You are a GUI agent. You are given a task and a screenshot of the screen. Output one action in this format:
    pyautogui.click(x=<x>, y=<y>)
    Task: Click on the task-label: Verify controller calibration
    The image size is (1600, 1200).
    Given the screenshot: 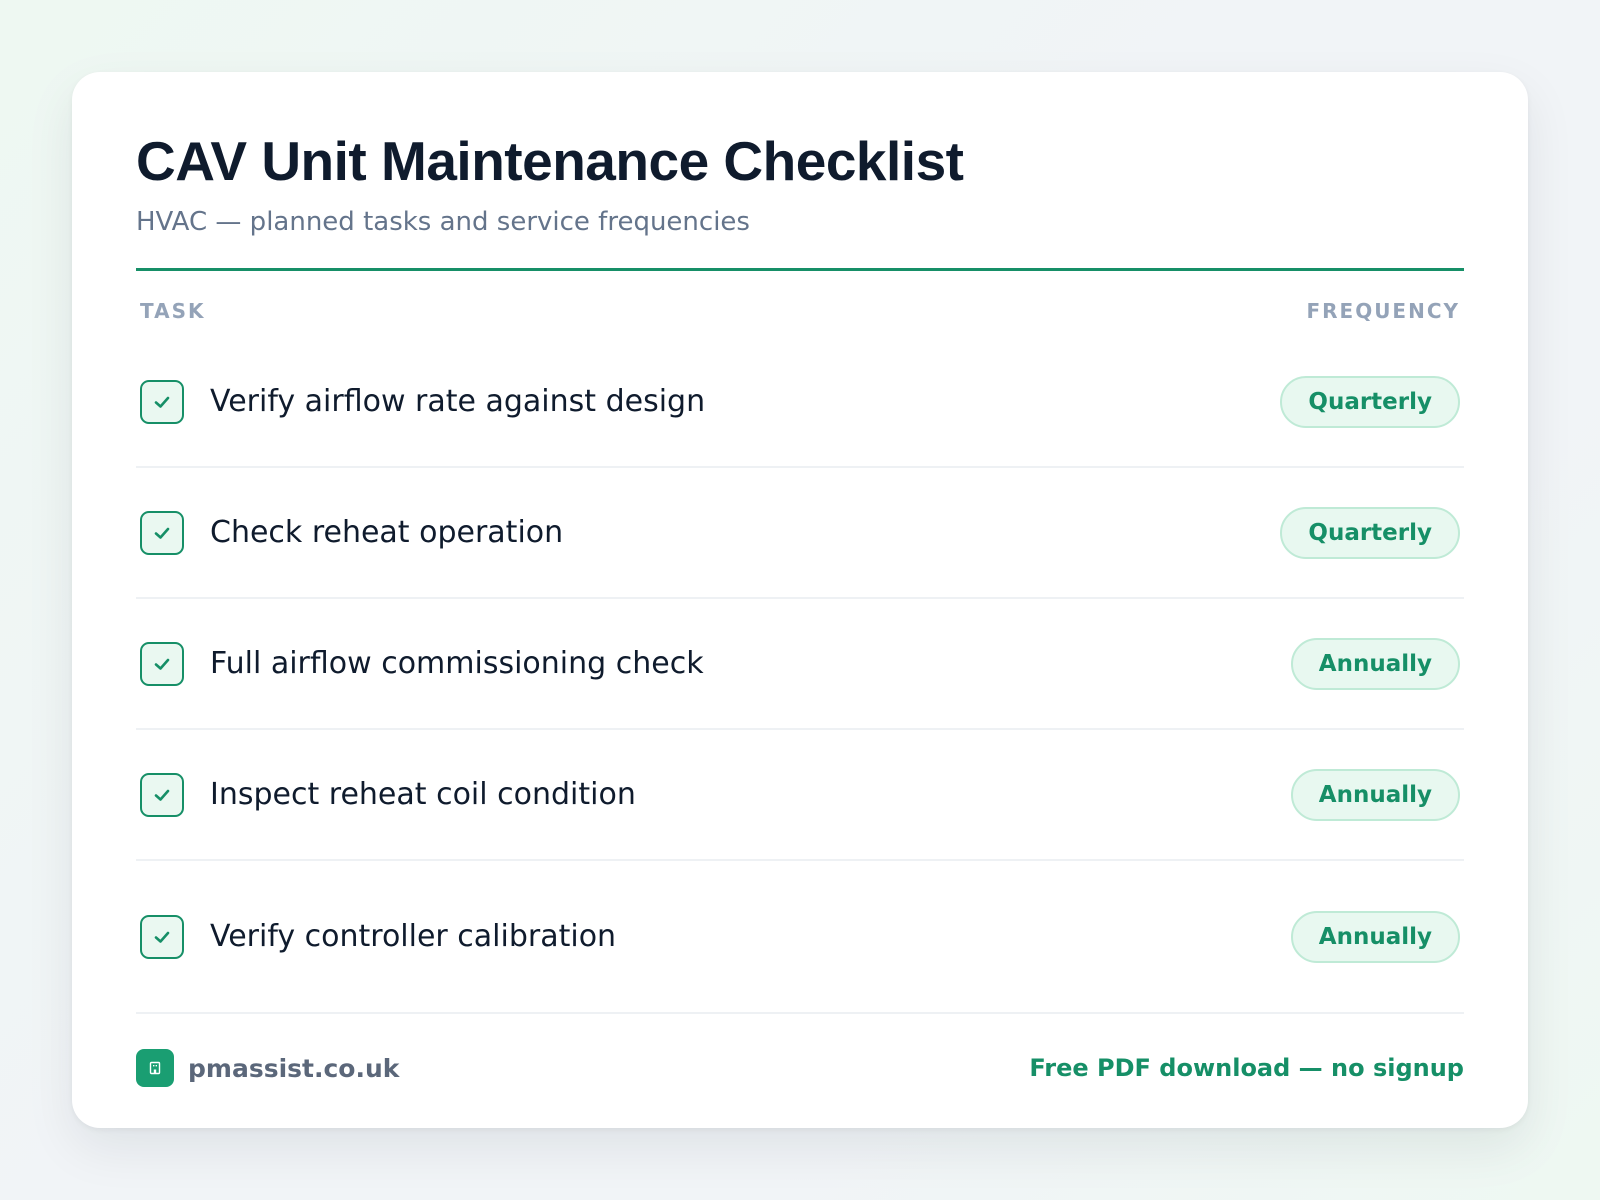 What is the action you would take?
    pyautogui.click(x=413, y=936)
    